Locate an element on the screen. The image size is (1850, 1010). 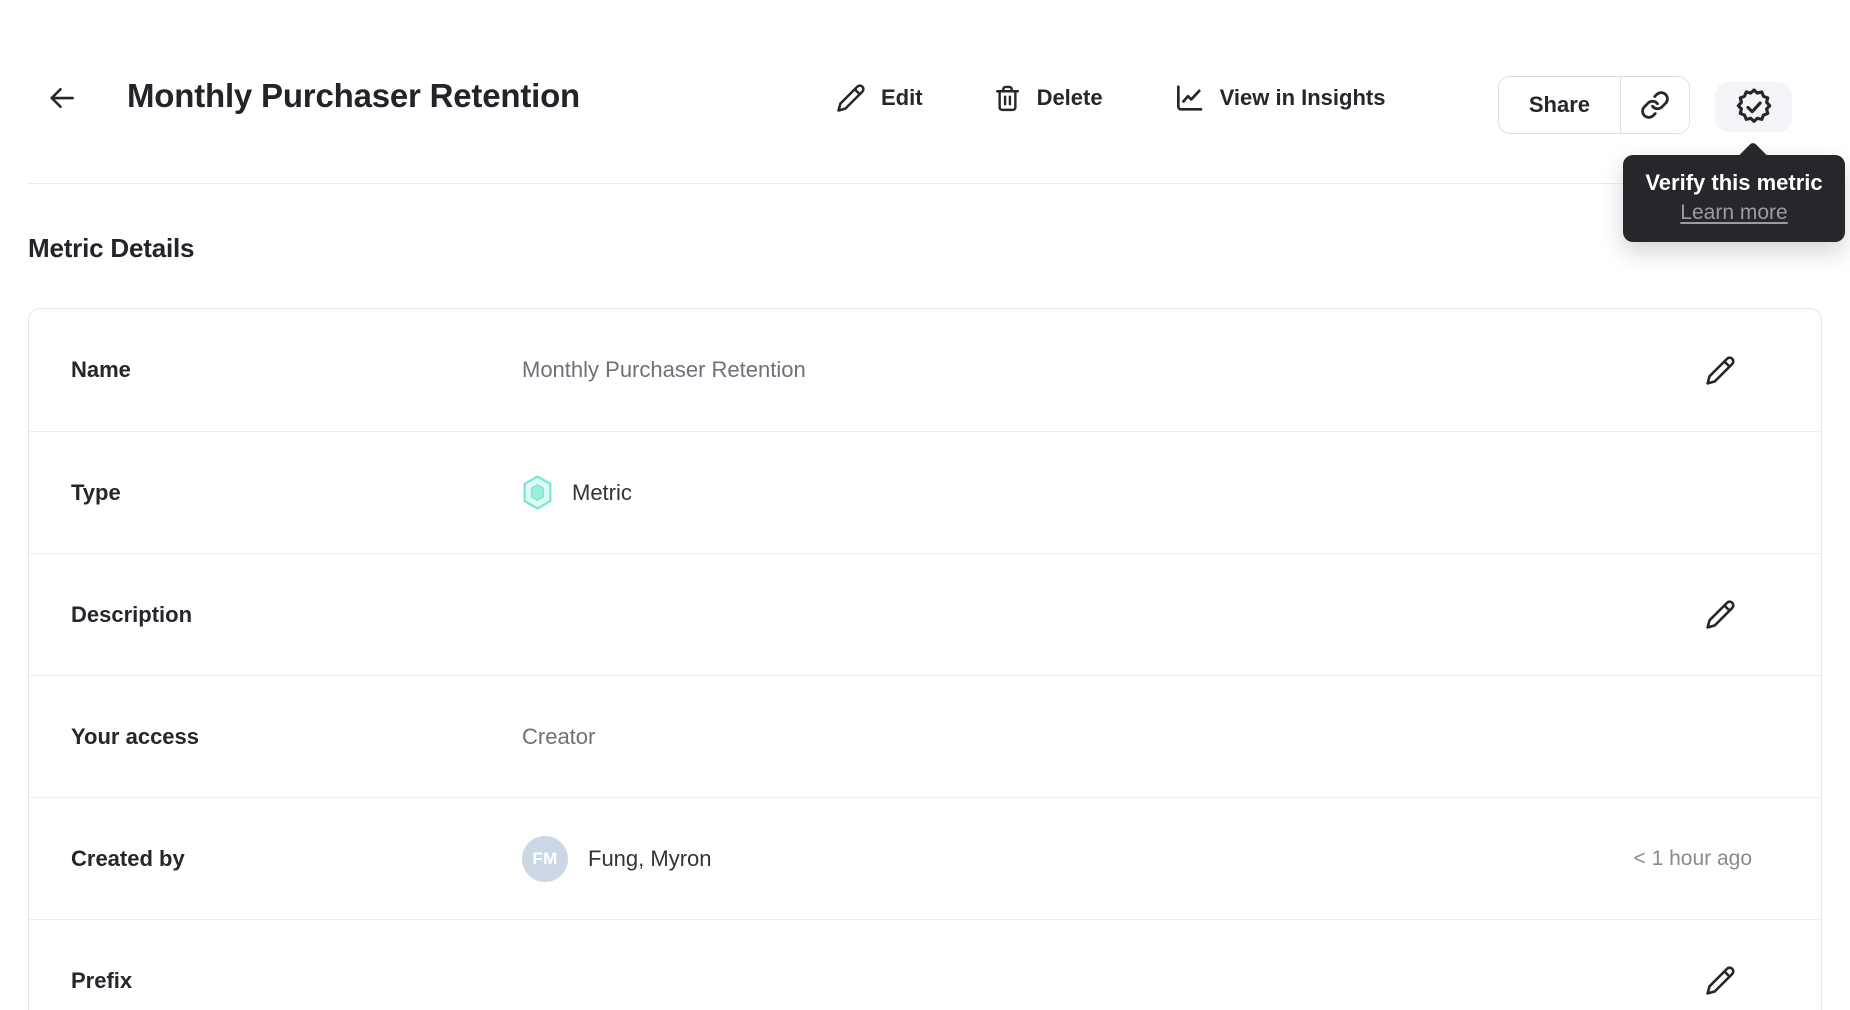
delete-label: Delete is located at coordinates (1069, 97).